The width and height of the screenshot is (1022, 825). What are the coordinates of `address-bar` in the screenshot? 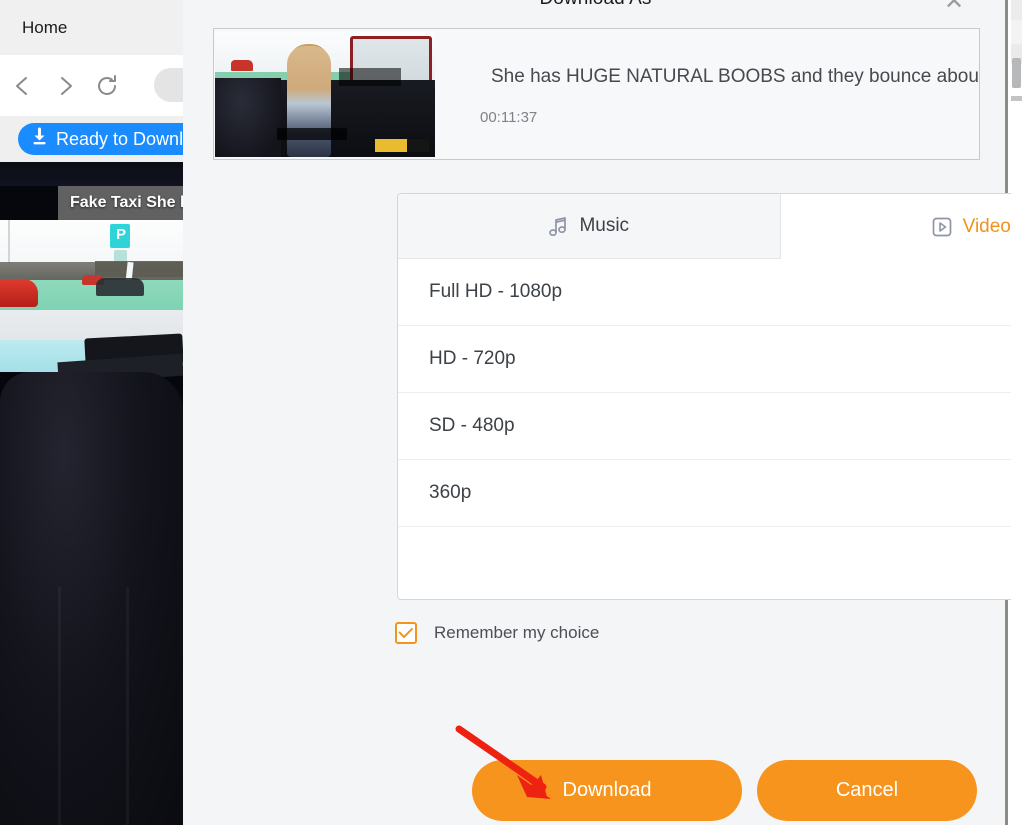 It's located at (168, 85).